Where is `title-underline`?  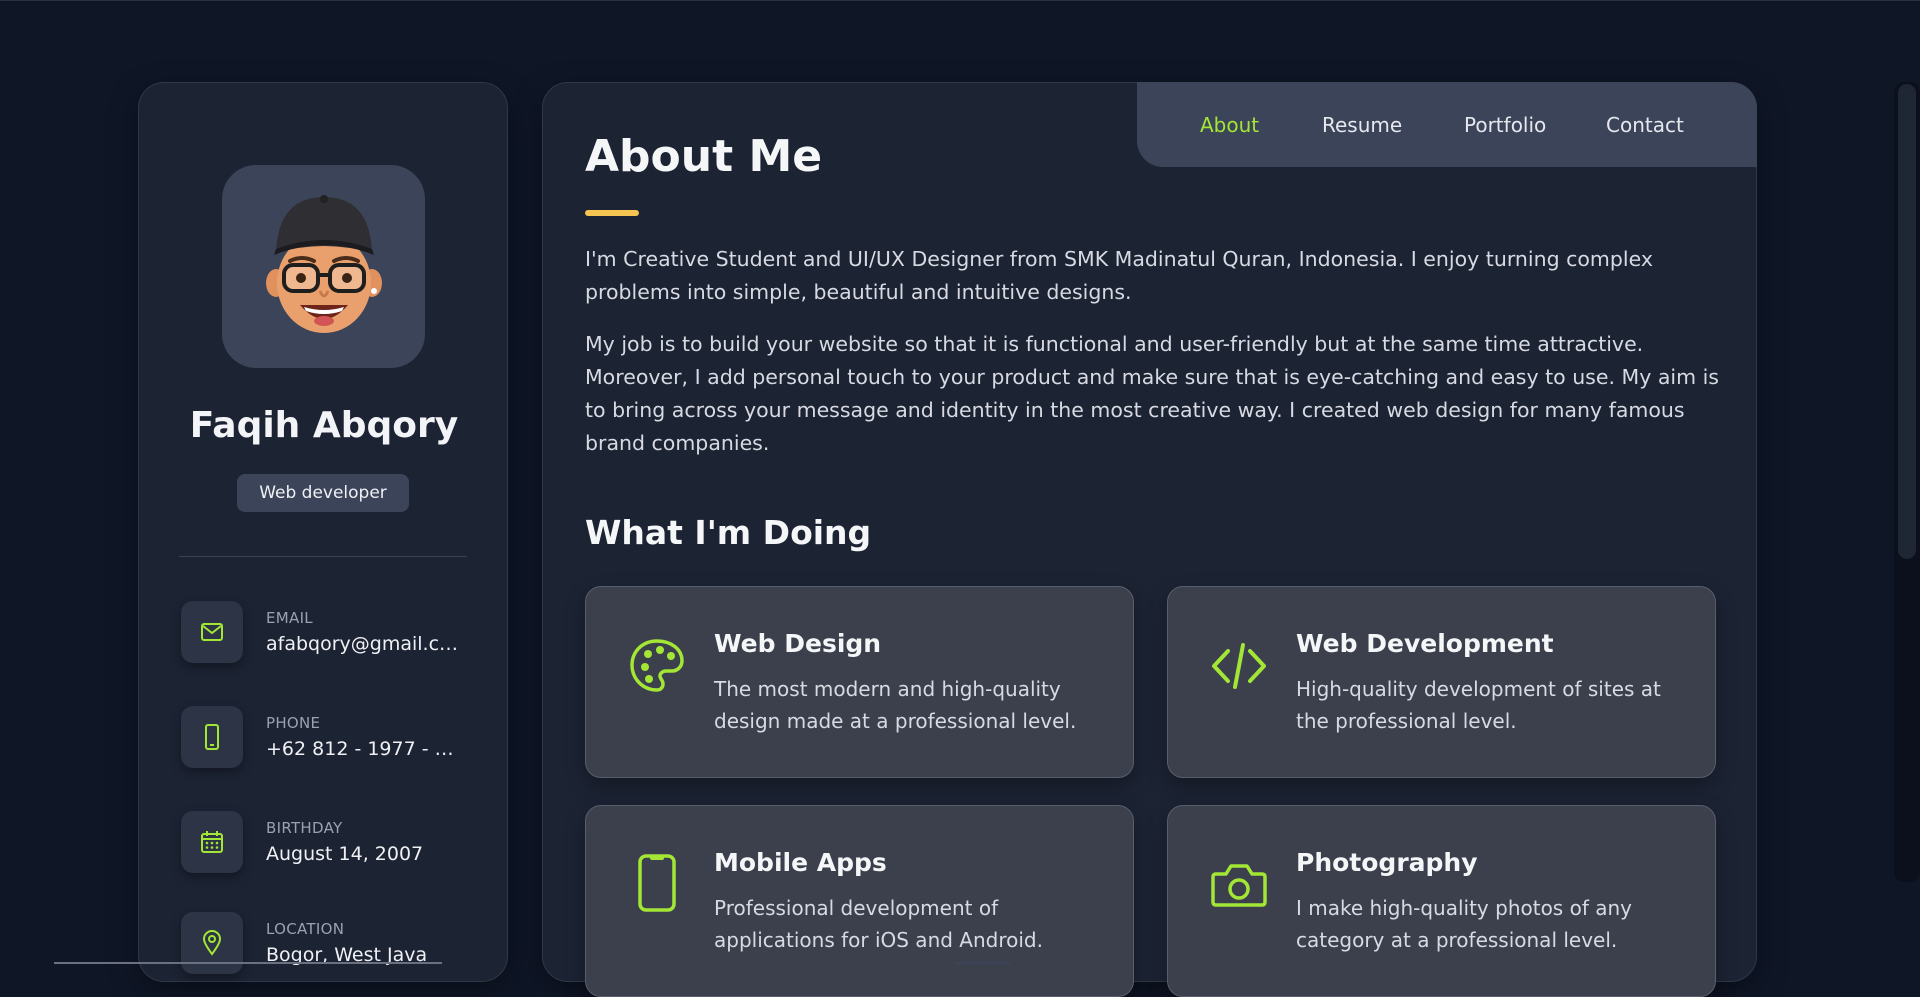
title-underline is located at coordinates (612, 213).